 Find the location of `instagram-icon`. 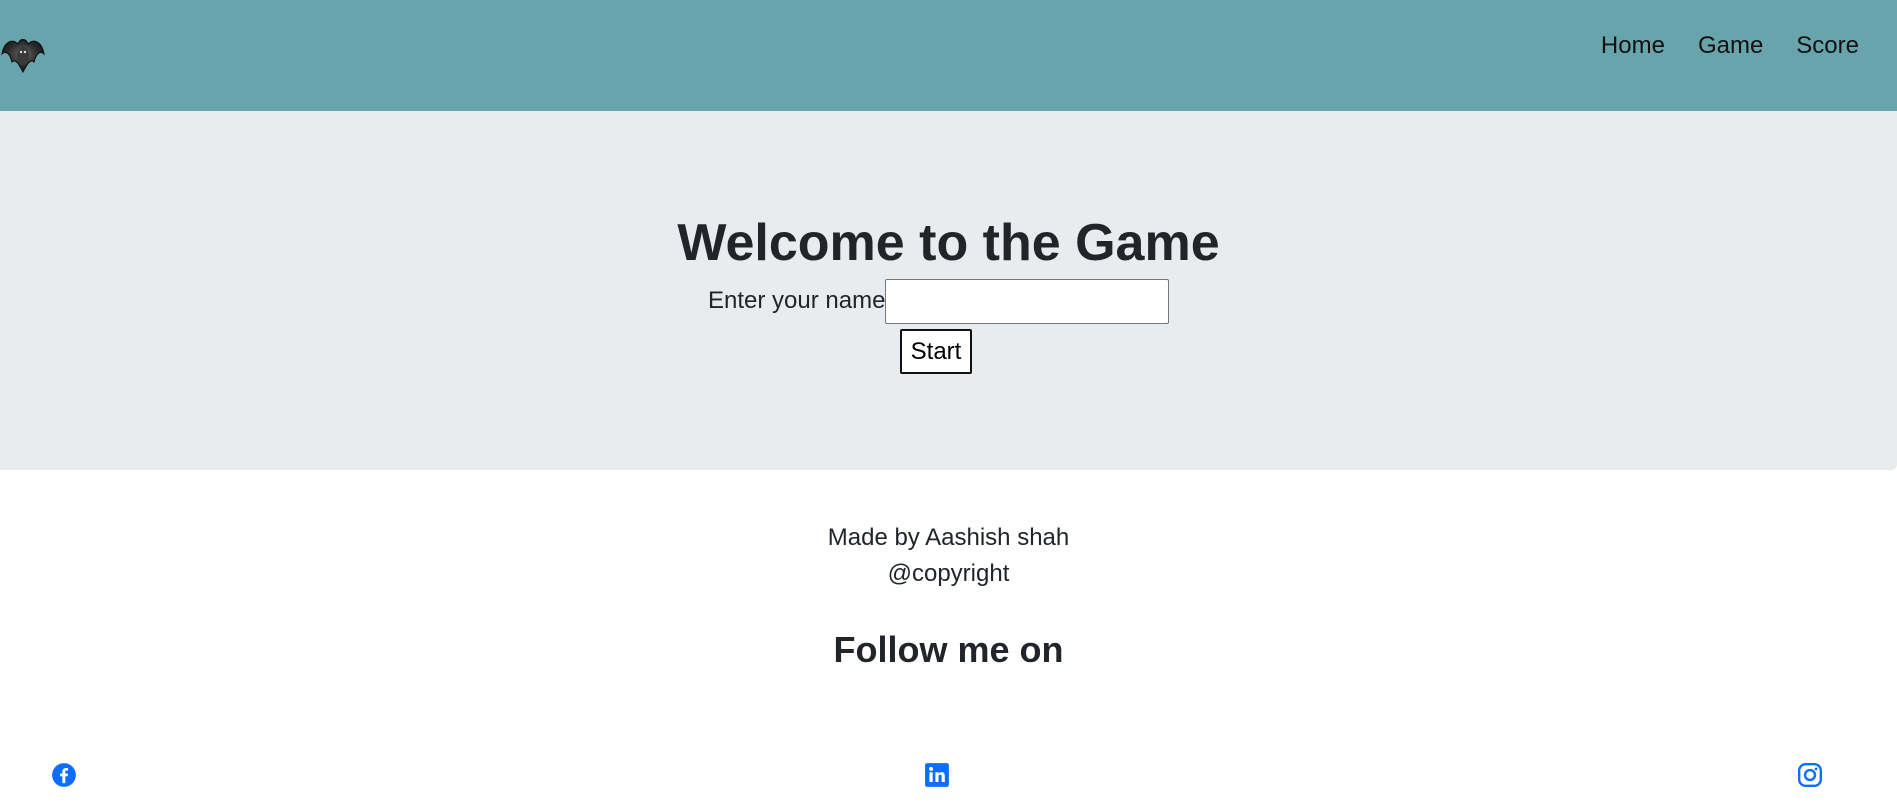

instagram-icon is located at coordinates (1810, 775).